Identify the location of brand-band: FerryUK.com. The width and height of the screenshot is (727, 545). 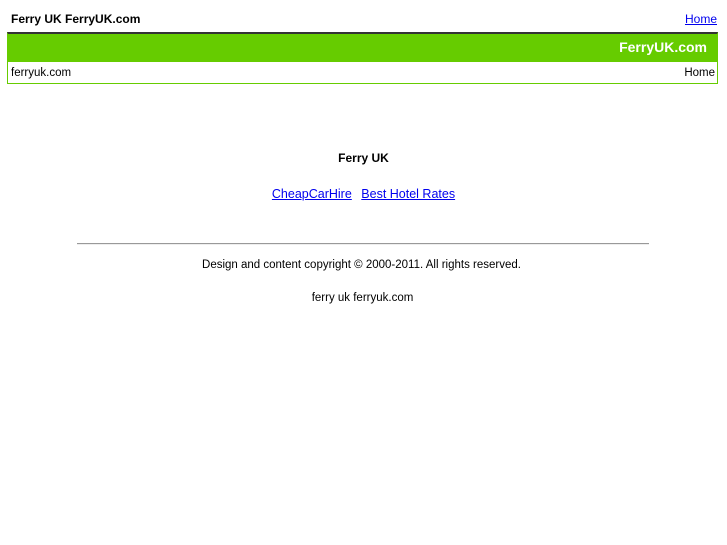
(362, 48).